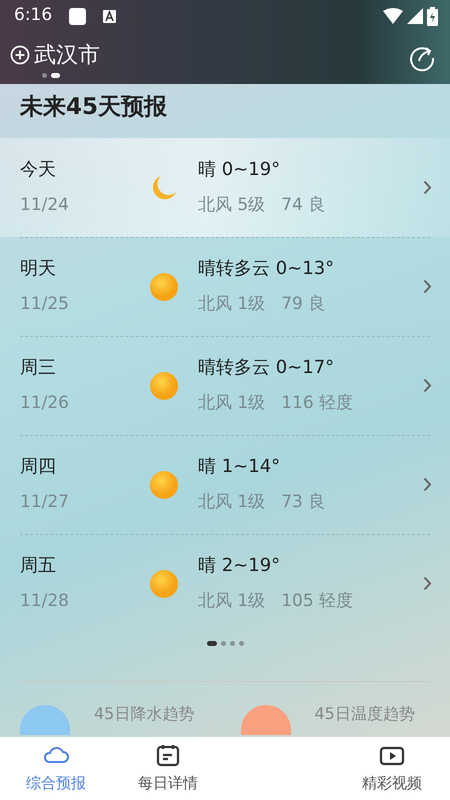 This screenshot has width=450, height=800. What do you see at coordinates (20, 55) in the screenshot?
I see `add-icon` at bounding box center [20, 55].